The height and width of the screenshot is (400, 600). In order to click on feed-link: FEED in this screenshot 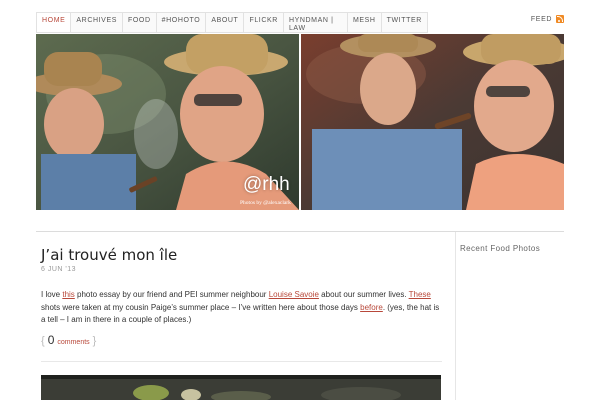, I will do `click(547, 19)`.